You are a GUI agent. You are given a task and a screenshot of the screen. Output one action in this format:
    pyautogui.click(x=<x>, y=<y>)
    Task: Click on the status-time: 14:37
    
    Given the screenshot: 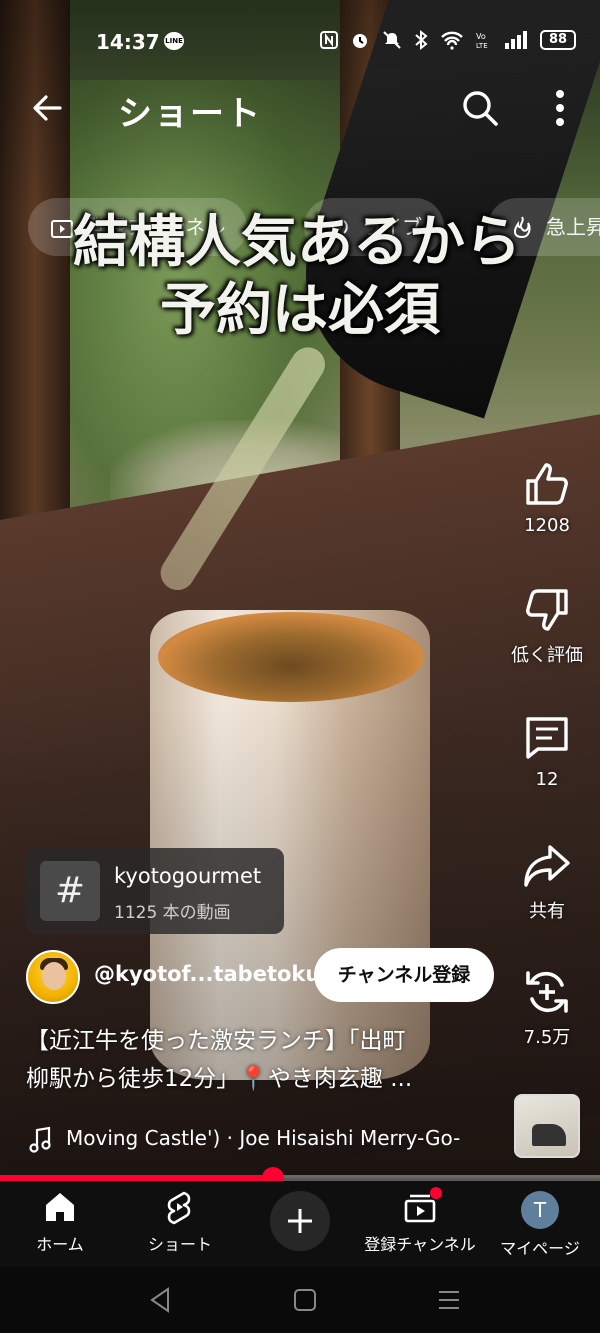 What is the action you would take?
    pyautogui.click(x=128, y=42)
    